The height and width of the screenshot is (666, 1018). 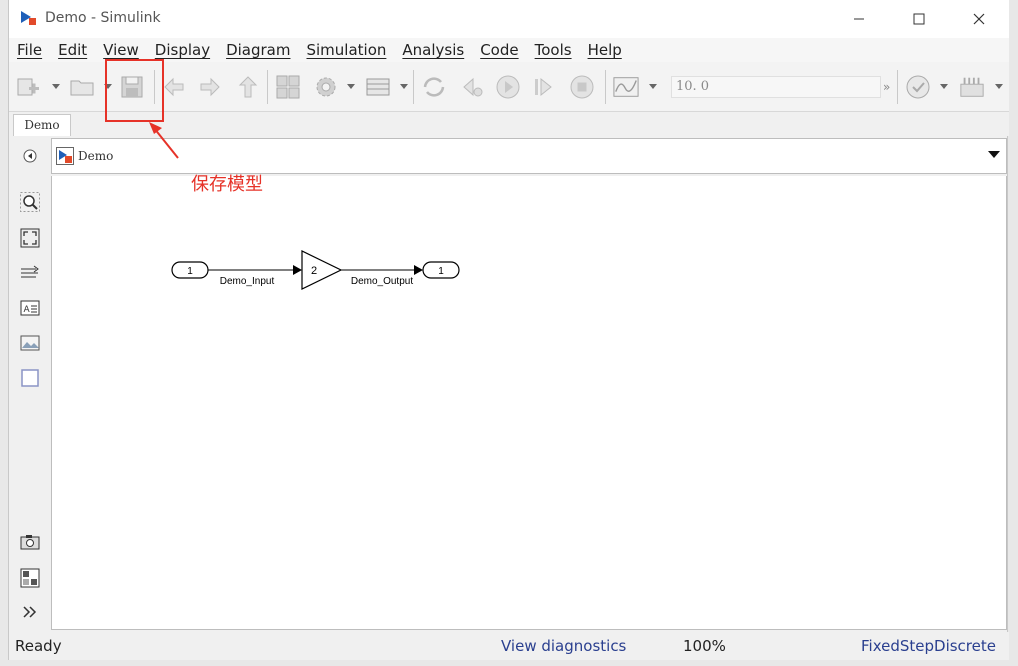 I want to click on input-signal-line: Demo_Input, so click(x=255, y=276).